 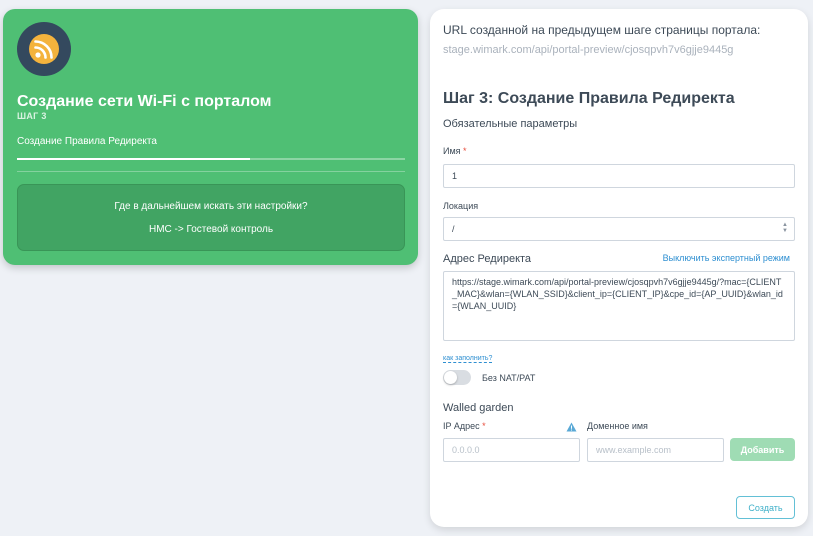 I want to click on wizard-title: Создание сети Wi-Fi с порталом, so click(x=144, y=101).